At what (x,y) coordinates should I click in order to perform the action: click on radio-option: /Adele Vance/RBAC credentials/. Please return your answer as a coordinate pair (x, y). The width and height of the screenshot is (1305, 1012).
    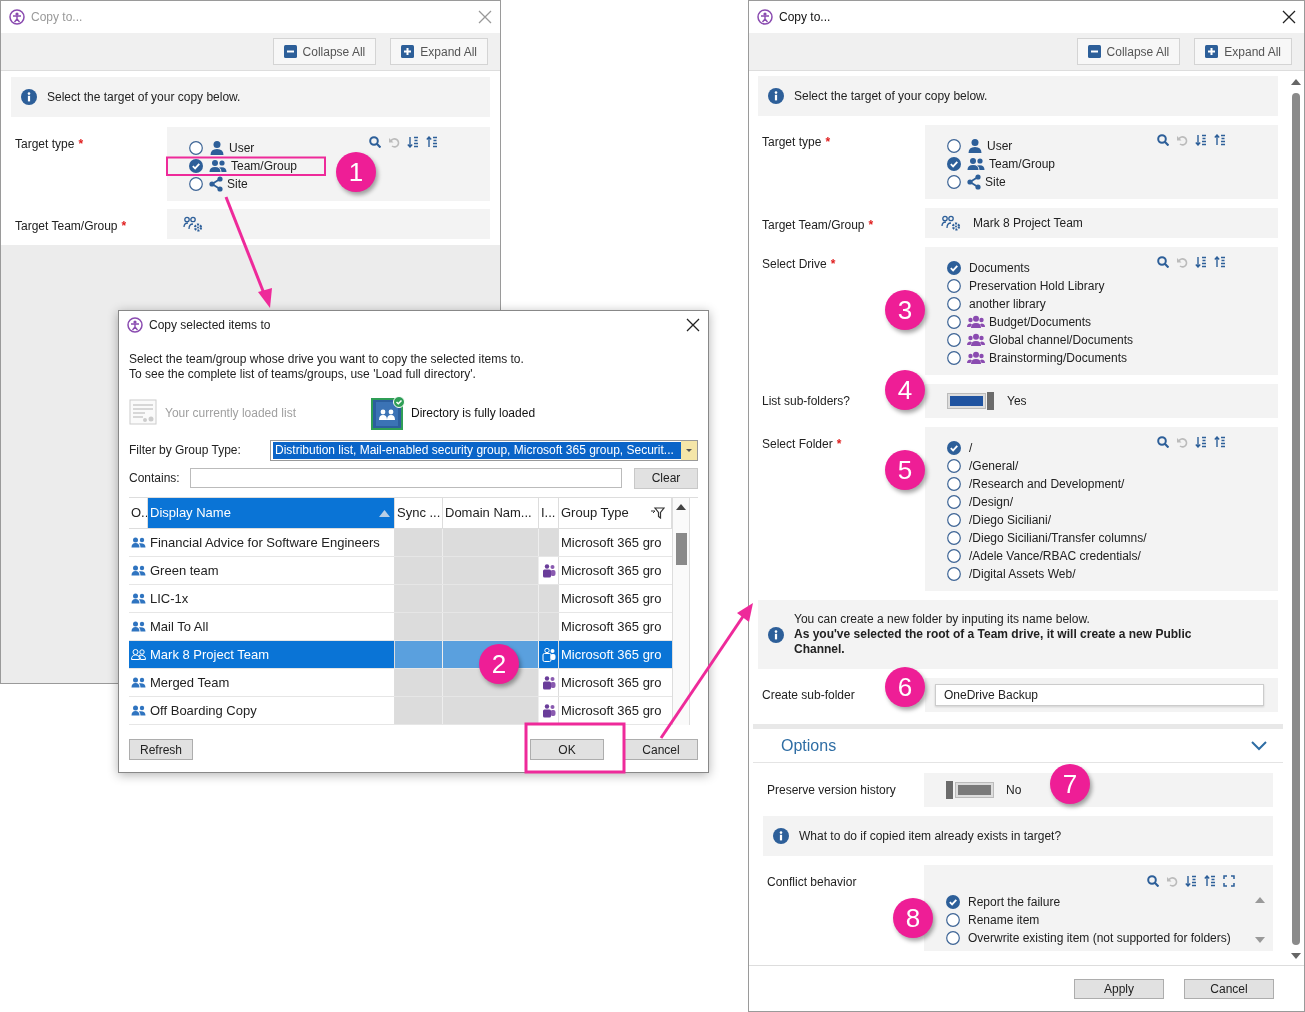
    Looking at the image, I should click on (1044, 556).